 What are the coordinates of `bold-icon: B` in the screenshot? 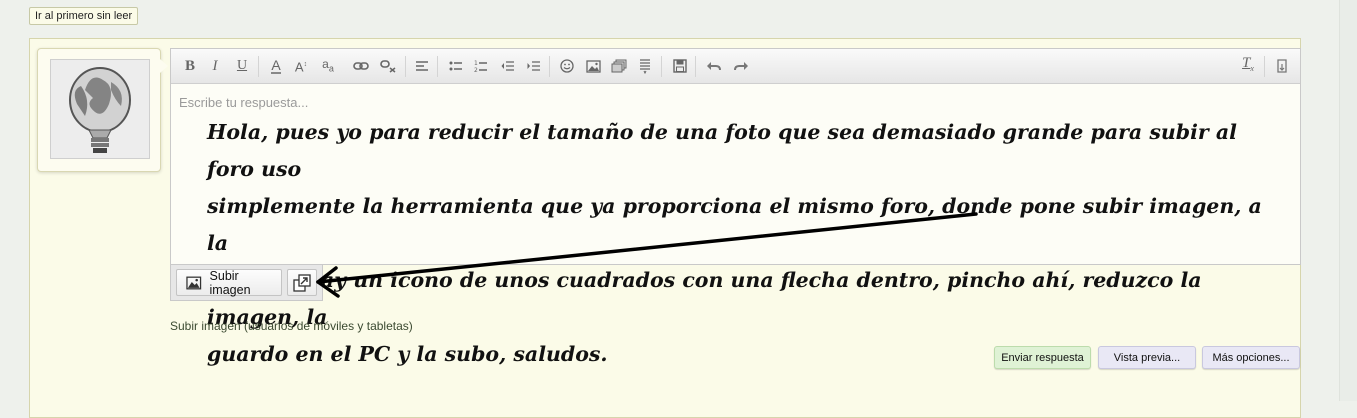 It's located at (190, 66).